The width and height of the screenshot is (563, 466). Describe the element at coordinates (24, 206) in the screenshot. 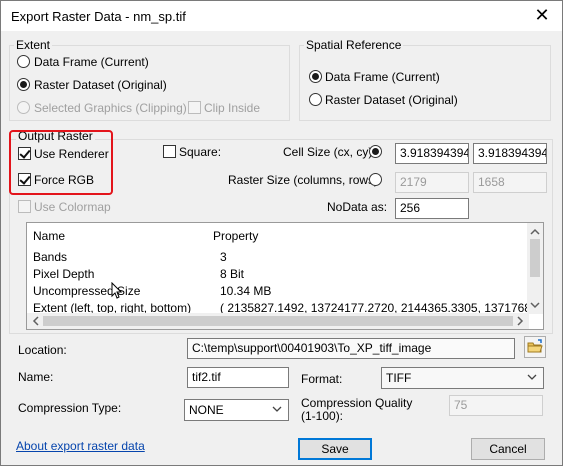

I see `use-colormap-checkbox` at that location.